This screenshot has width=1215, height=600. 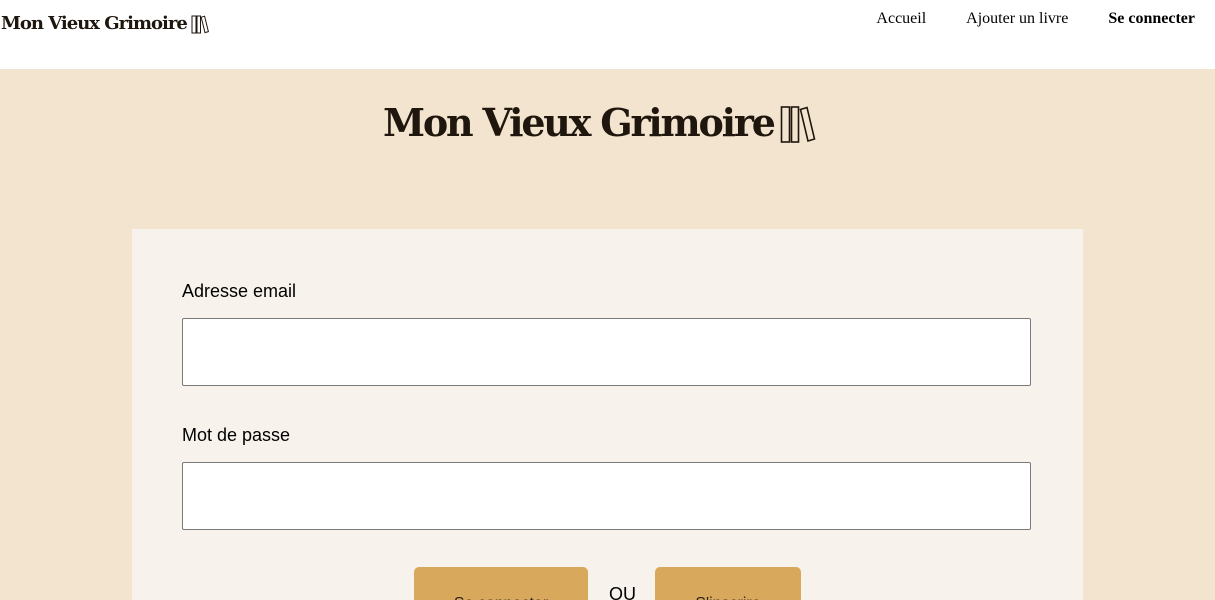 I want to click on hero-brand: Mon Vieux Grimoire, so click(x=608, y=123).